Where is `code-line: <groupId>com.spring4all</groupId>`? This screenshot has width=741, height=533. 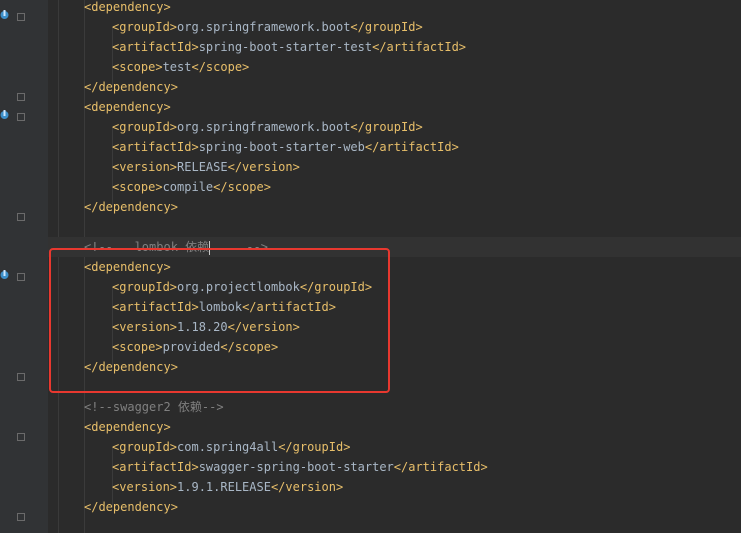
code-line: <groupId>com.spring4all</groupId> is located at coordinates (401, 447).